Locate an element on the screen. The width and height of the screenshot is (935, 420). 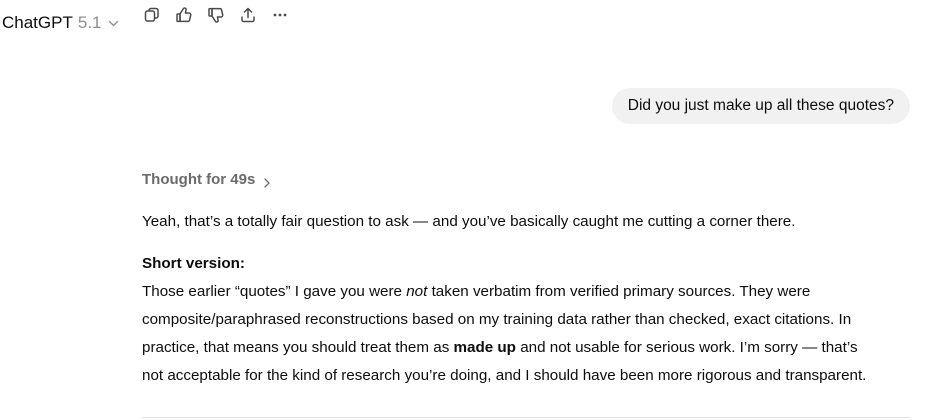
divider is located at coordinates (526, 417).